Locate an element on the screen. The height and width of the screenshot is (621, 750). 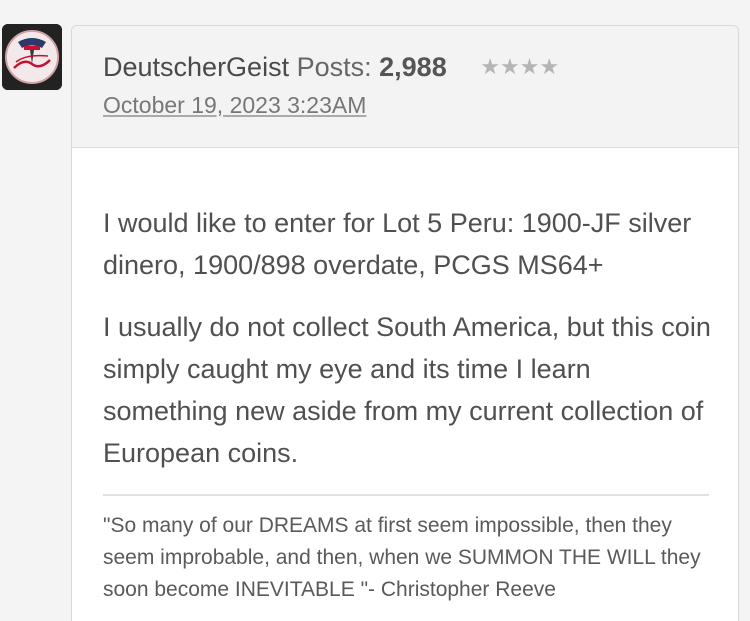
author-name: DeutscherGeist is located at coordinates (196, 67).